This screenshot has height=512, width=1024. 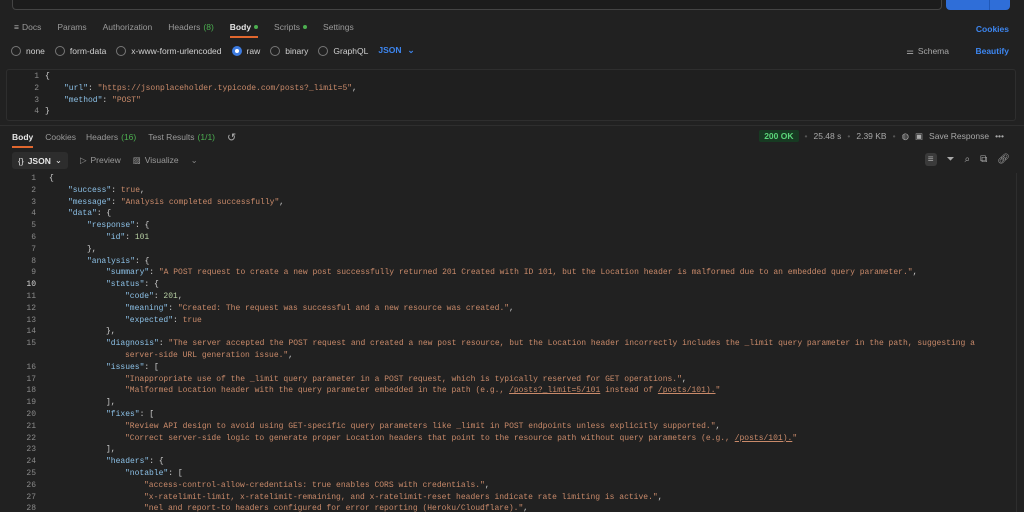 What do you see at coordinates (31, 320) in the screenshot?
I see `line-number: 13` at bounding box center [31, 320].